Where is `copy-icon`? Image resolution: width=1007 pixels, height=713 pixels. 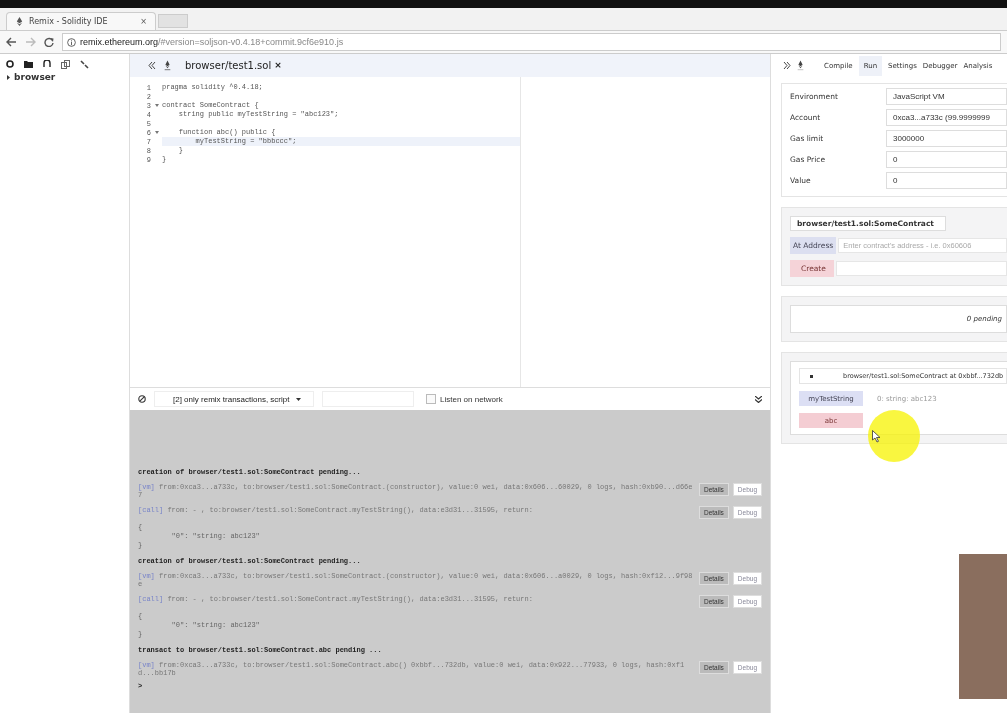
copy-icon is located at coordinates (65, 64).